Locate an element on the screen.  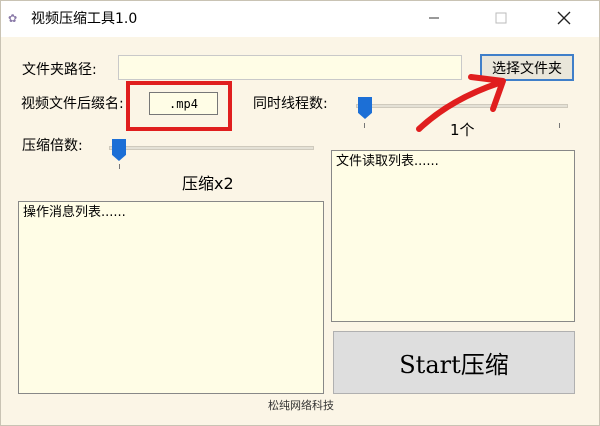
app-icon: ✿ is located at coordinates (13, 18).